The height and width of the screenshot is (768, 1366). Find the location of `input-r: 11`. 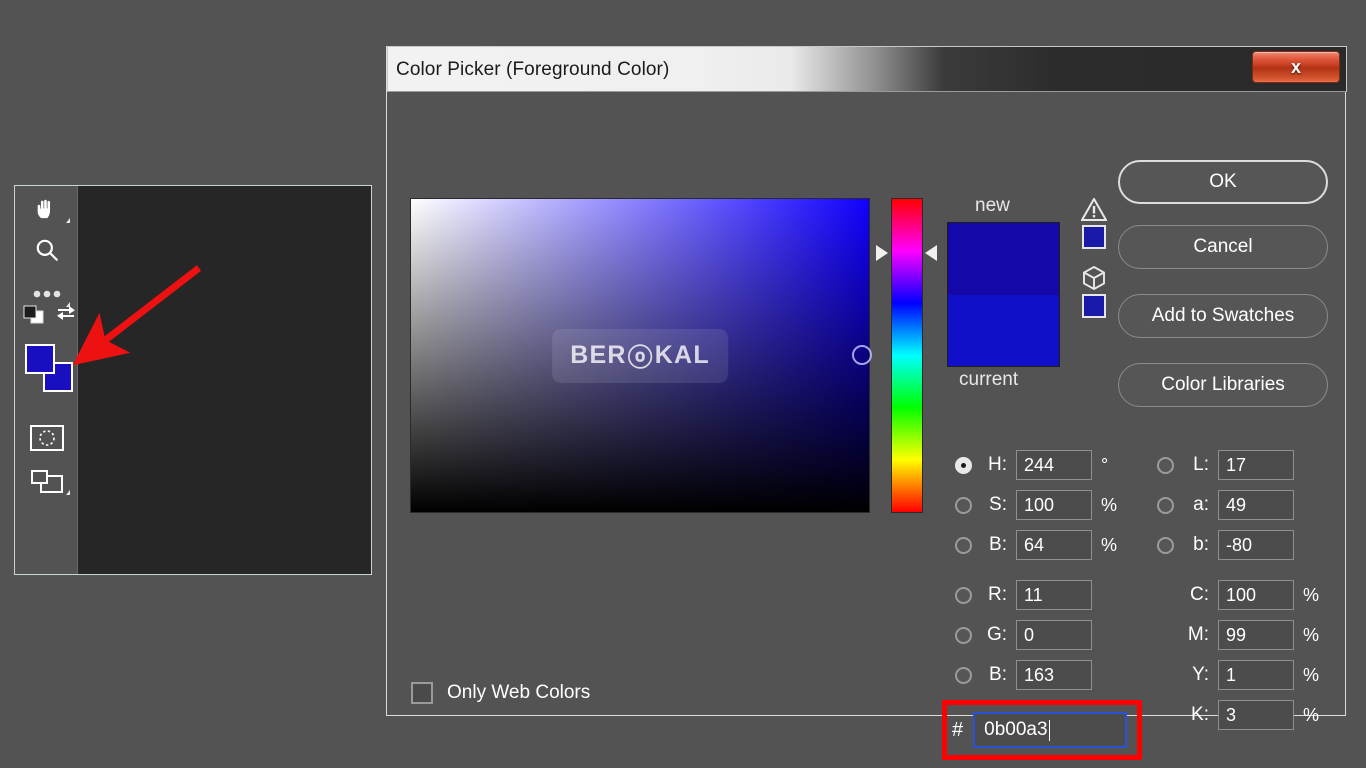

input-r: 11 is located at coordinates (1054, 595).